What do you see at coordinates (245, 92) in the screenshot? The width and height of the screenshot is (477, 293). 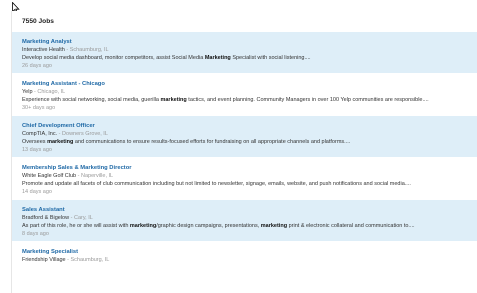 I see `job-company-line: Yelp - Chicago, IL` at bounding box center [245, 92].